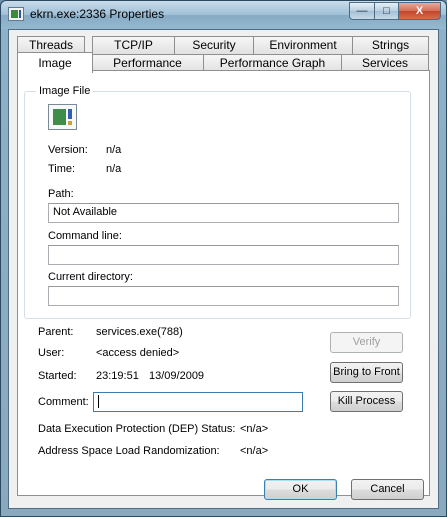 The width and height of the screenshot is (447, 517). What do you see at coordinates (366, 401) in the screenshot?
I see `kill-process-button: Kill Process` at bounding box center [366, 401].